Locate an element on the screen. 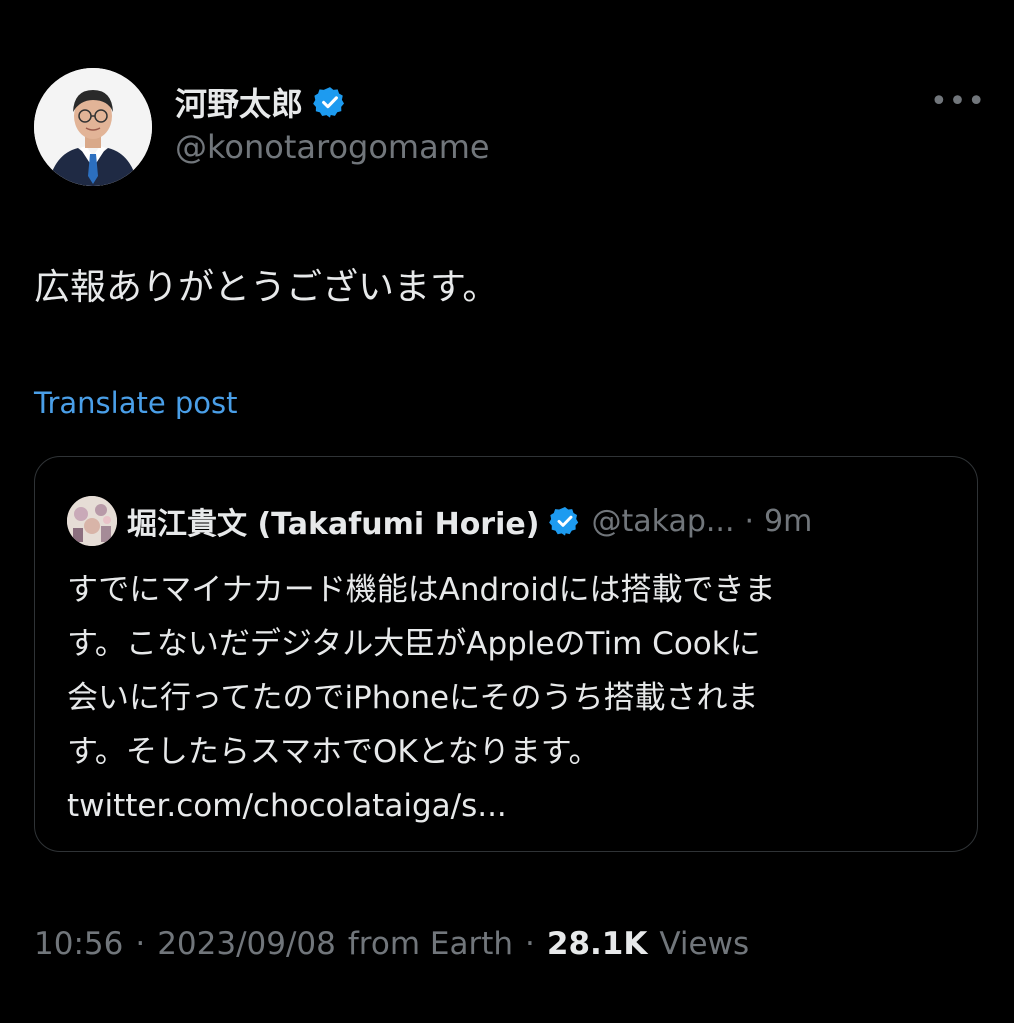 Image resolution: width=1014 pixels, height=1023 pixels. post-text: 広報ありがとうございます。 is located at coordinates (266, 287).